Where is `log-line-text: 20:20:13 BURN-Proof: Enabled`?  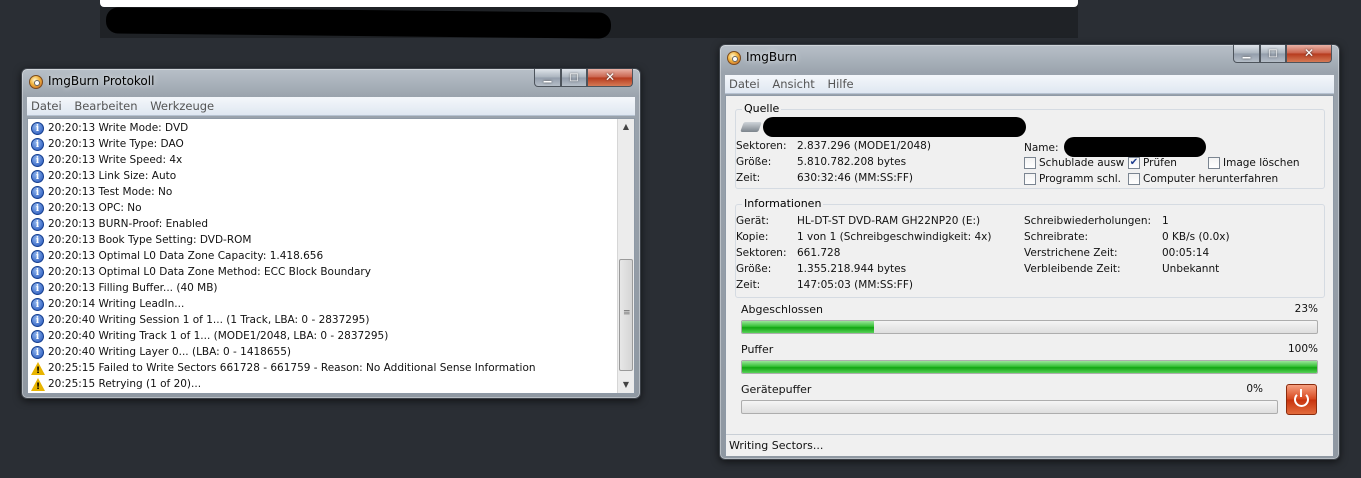 log-line-text: 20:20:13 BURN-Proof: Enabled is located at coordinates (128, 224).